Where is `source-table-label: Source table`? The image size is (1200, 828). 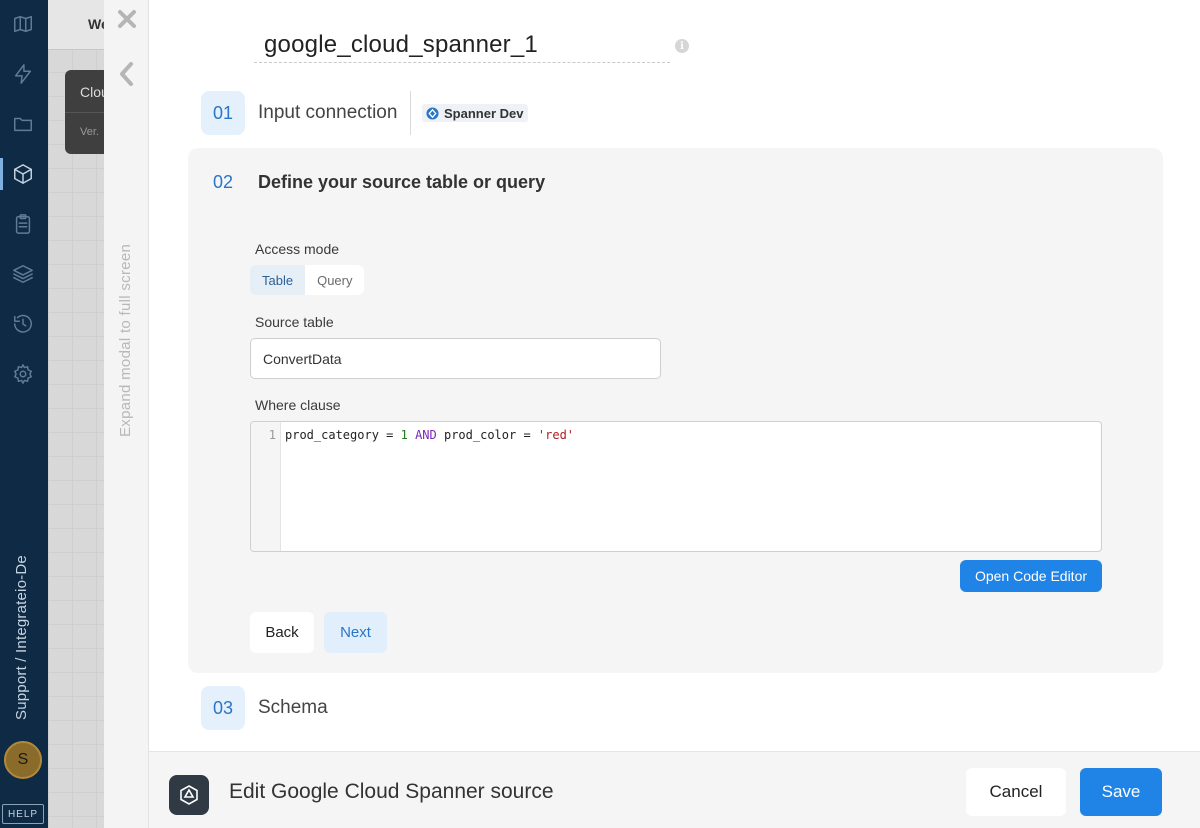
source-table-label: Source table is located at coordinates (294, 322).